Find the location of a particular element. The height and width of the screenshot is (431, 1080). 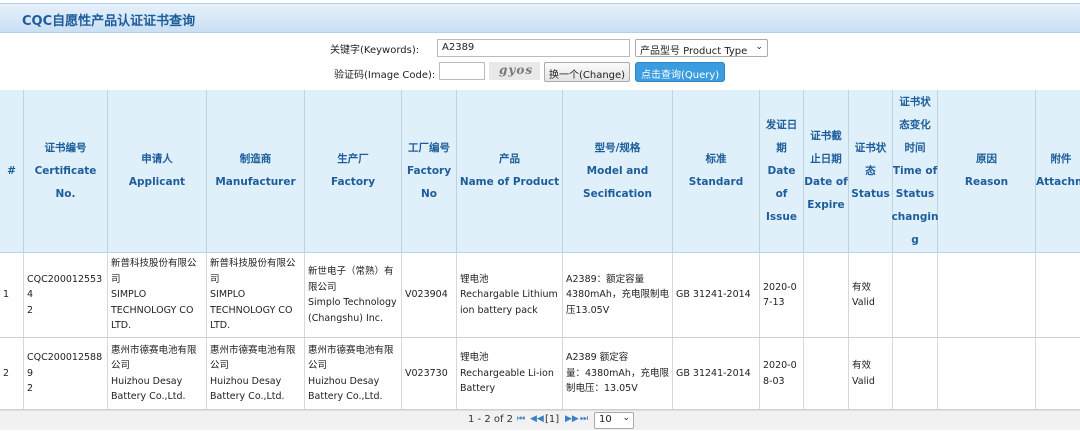

last-page-icon: ⏭ is located at coordinates (584, 419).